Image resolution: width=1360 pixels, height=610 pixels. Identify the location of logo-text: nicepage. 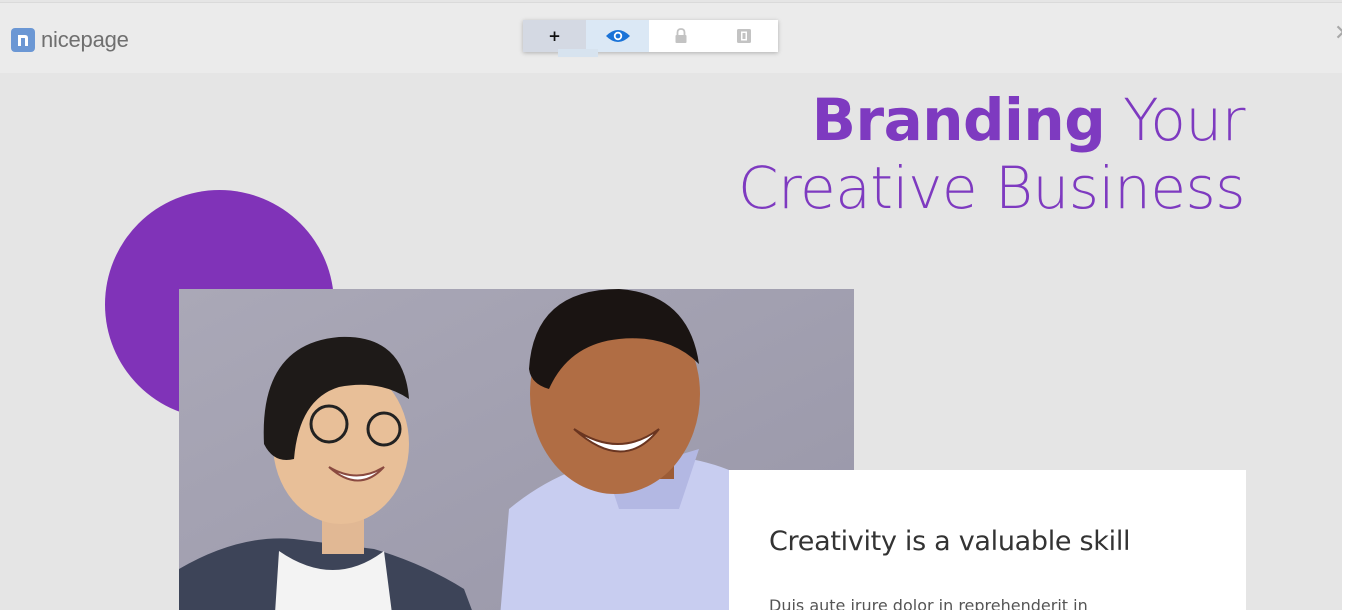
(85, 39).